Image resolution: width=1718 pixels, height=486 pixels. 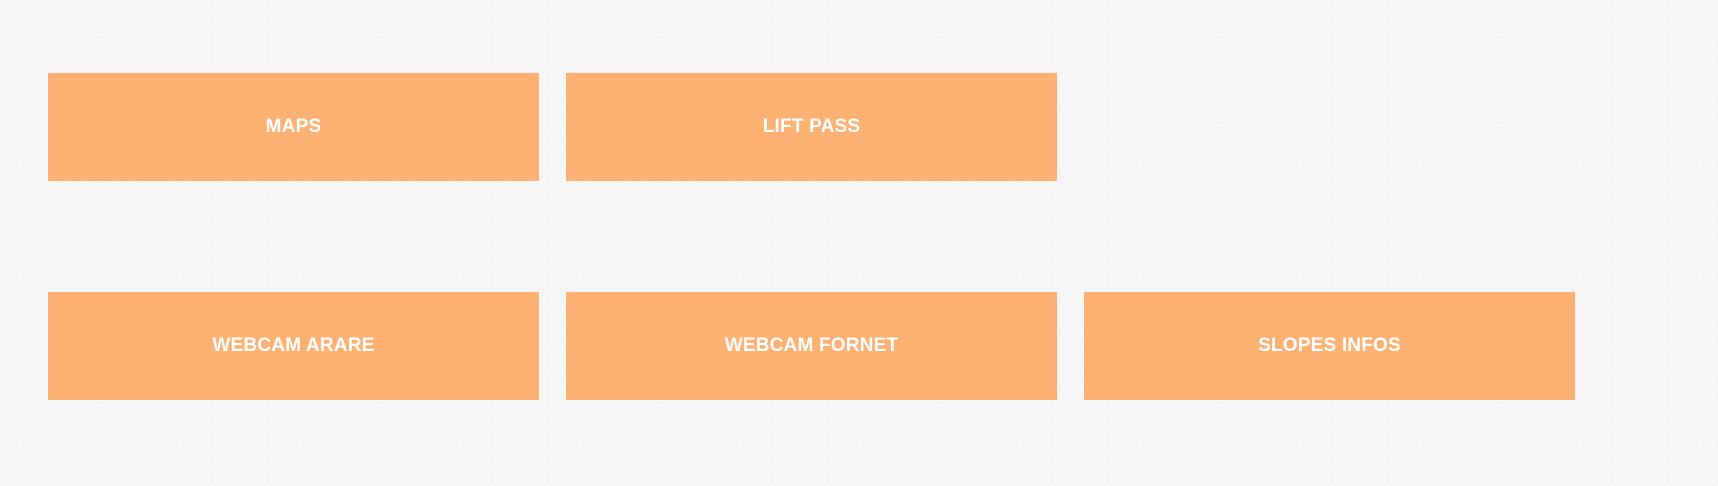 I want to click on lift-pass-button: LIFT PASS, so click(x=811, y=127).